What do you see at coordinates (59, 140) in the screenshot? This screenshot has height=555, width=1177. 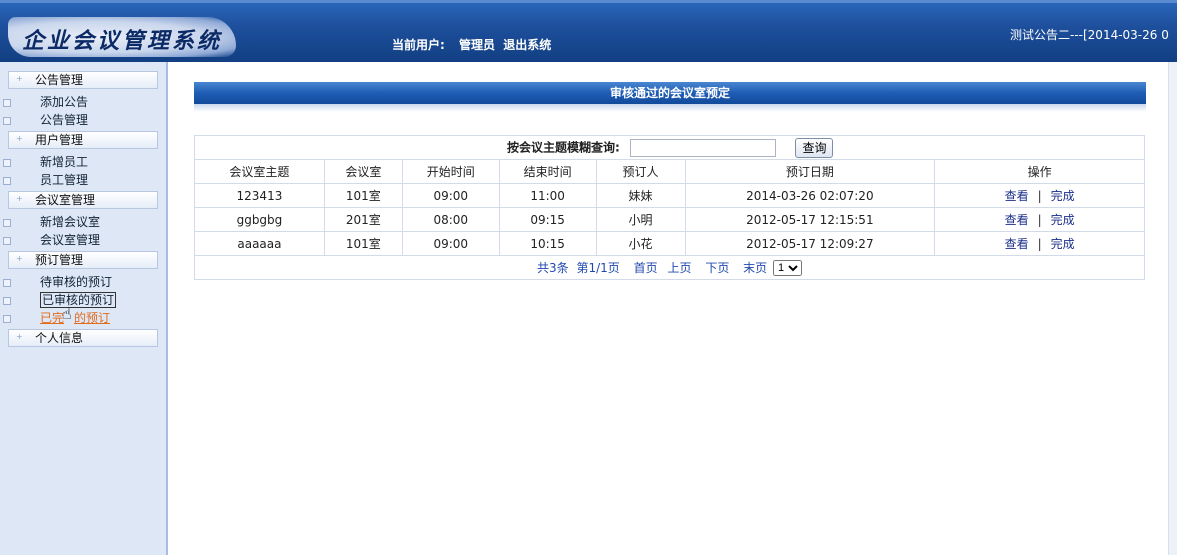 I see `group-label: 用户管理` at bounding box center [59, 140].